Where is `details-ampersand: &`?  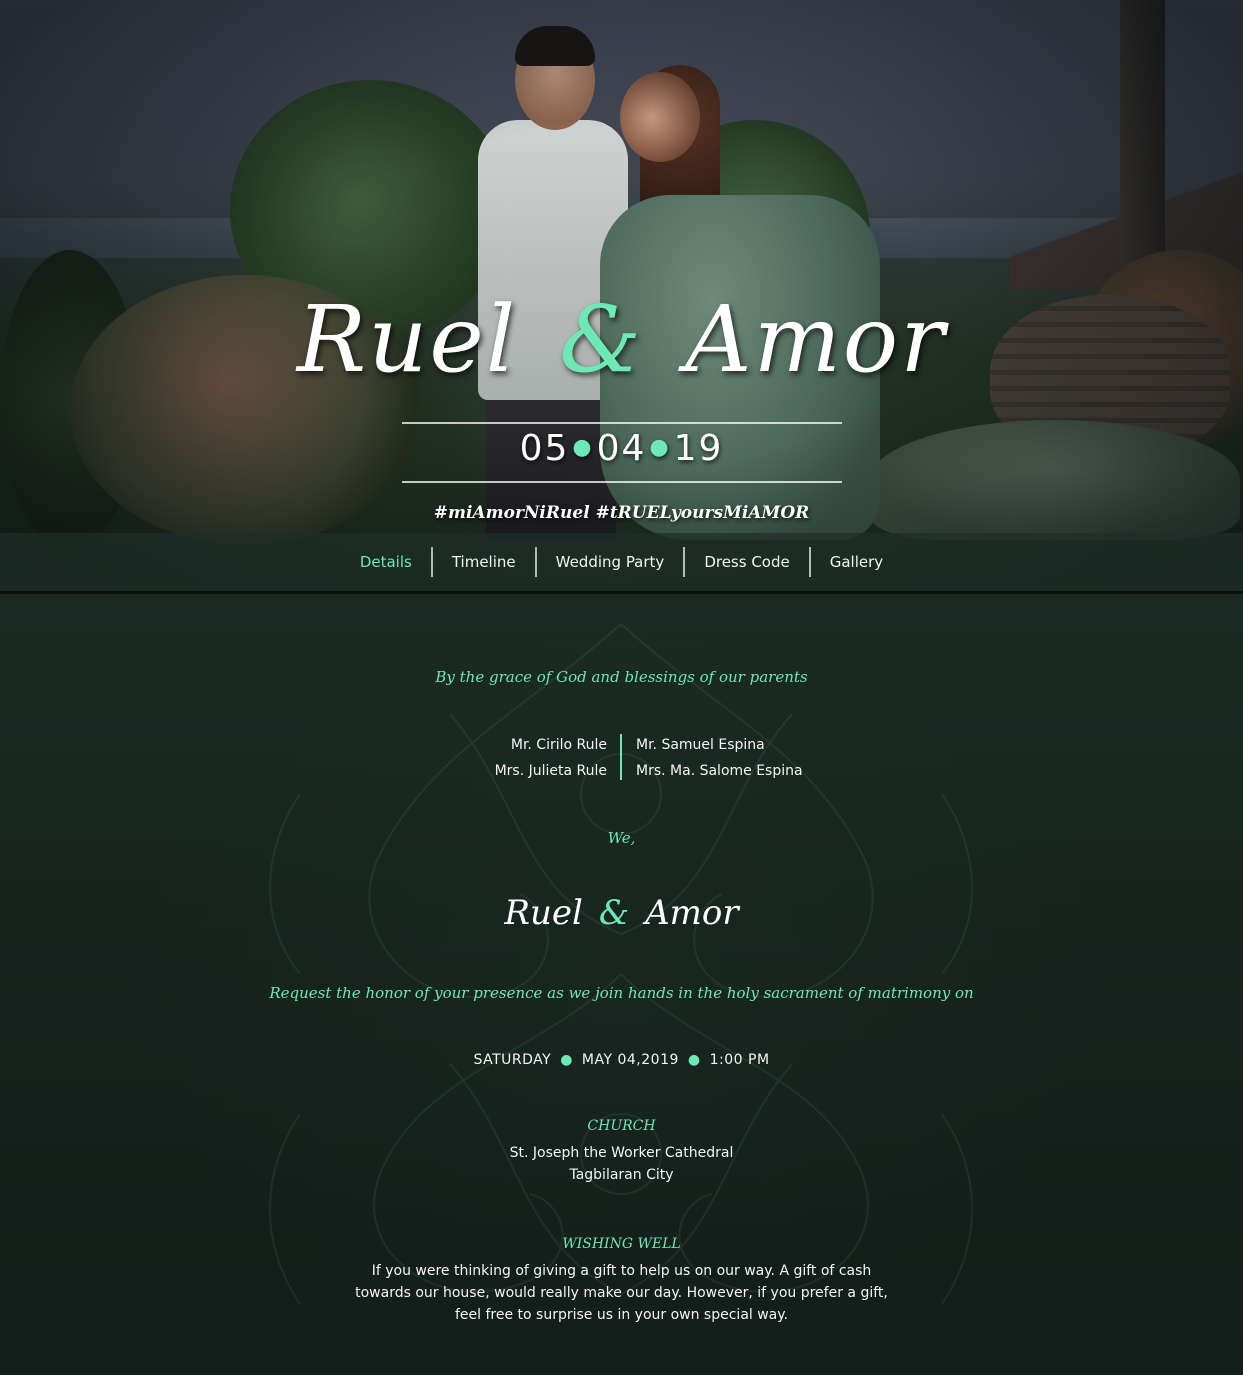 details-ampersand: & is located at coordinates (614, 913).